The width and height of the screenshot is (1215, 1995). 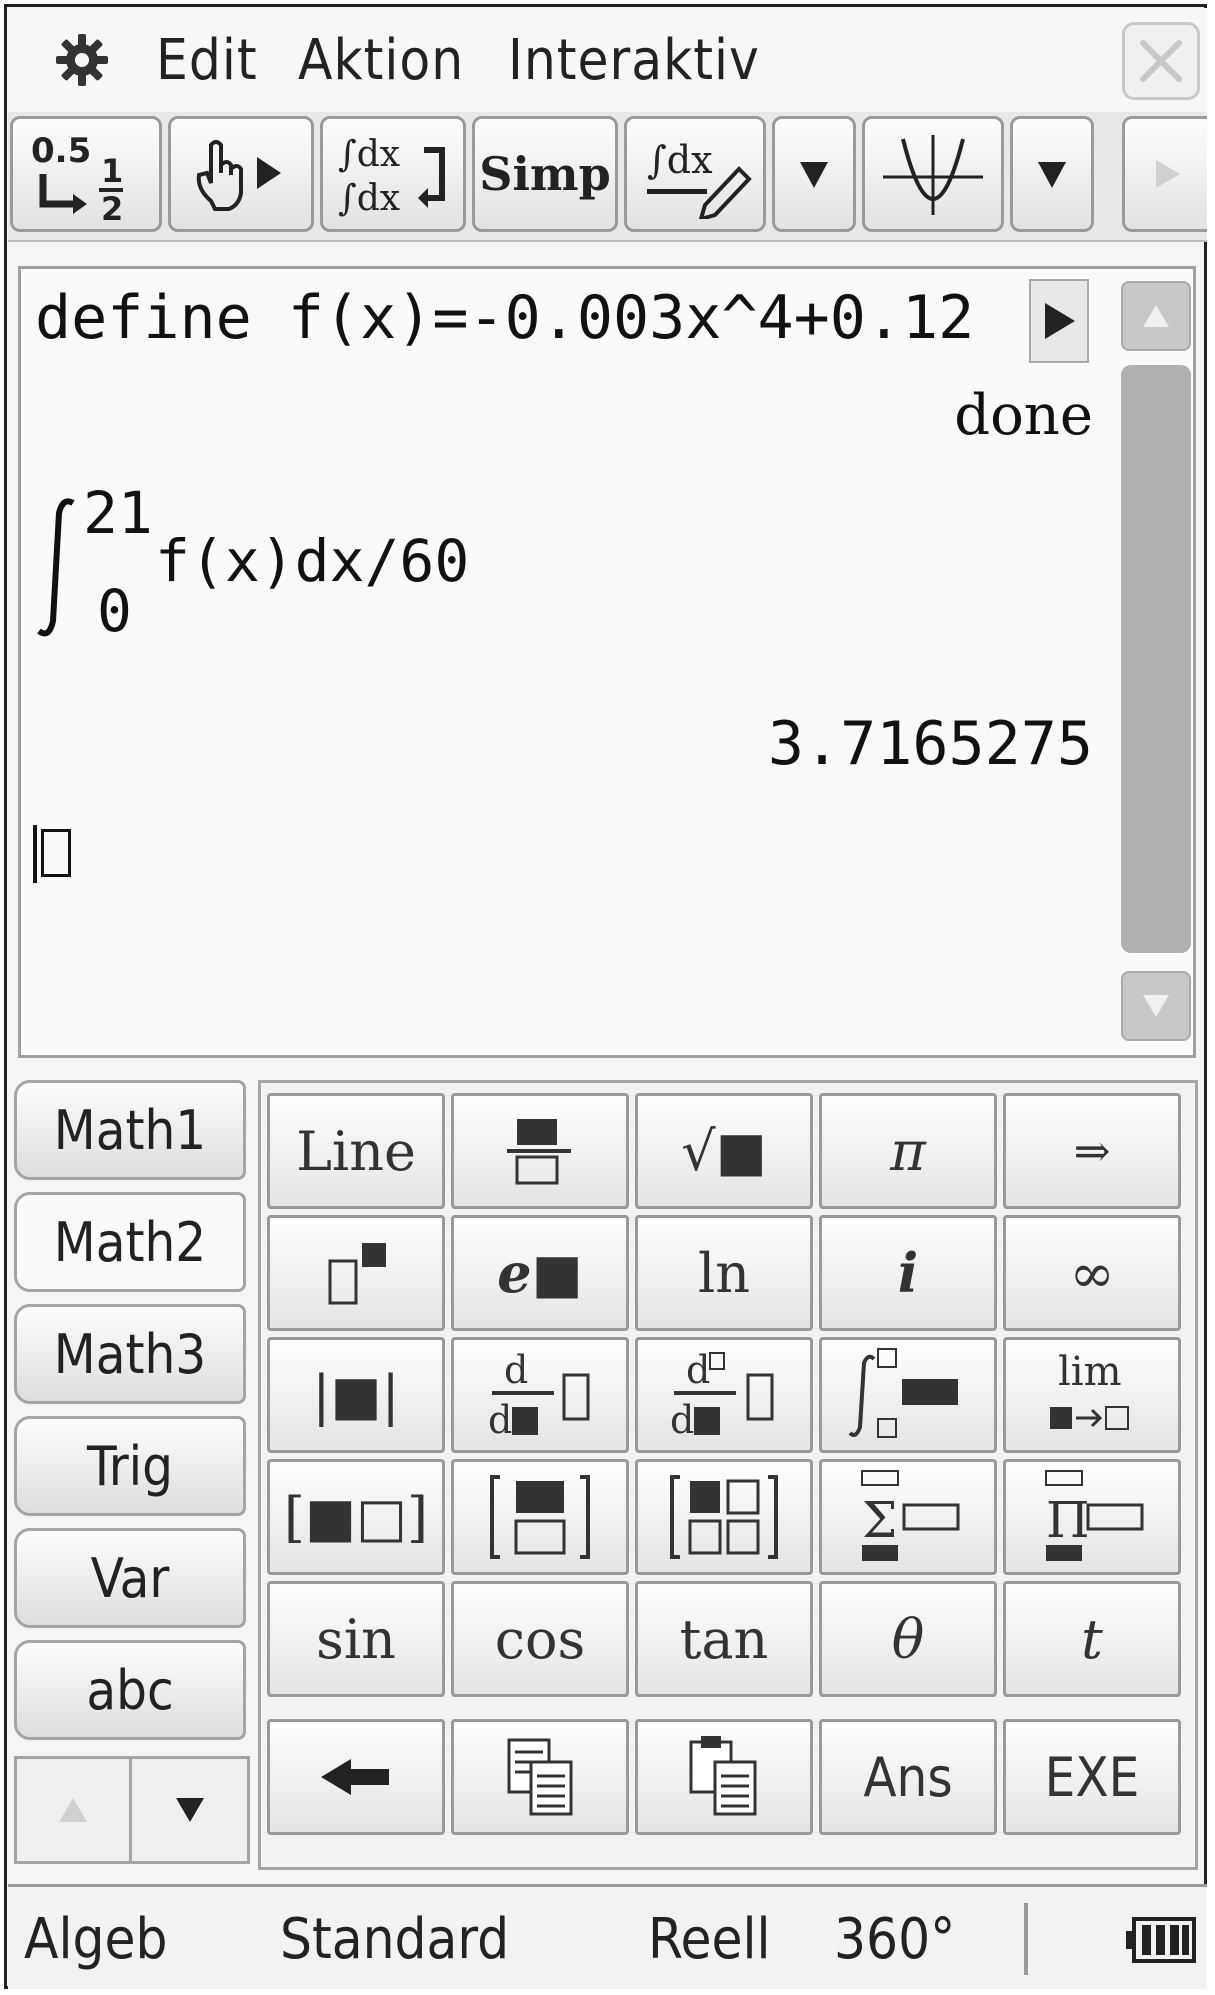 I want to click on key-sum: Σ, so click(x=908, y=1517).